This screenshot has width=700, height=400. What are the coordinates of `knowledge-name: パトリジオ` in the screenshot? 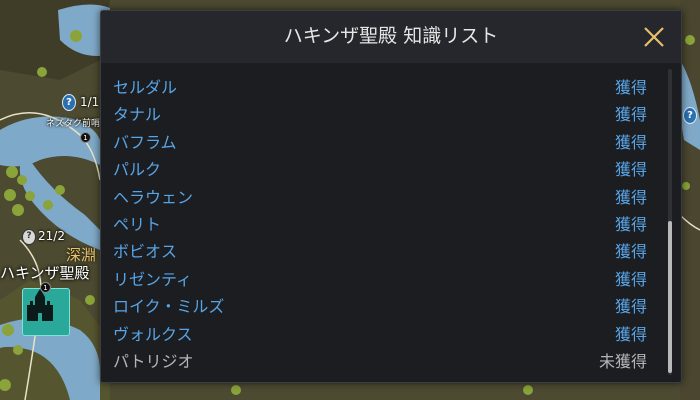 It's located at (153, 361).